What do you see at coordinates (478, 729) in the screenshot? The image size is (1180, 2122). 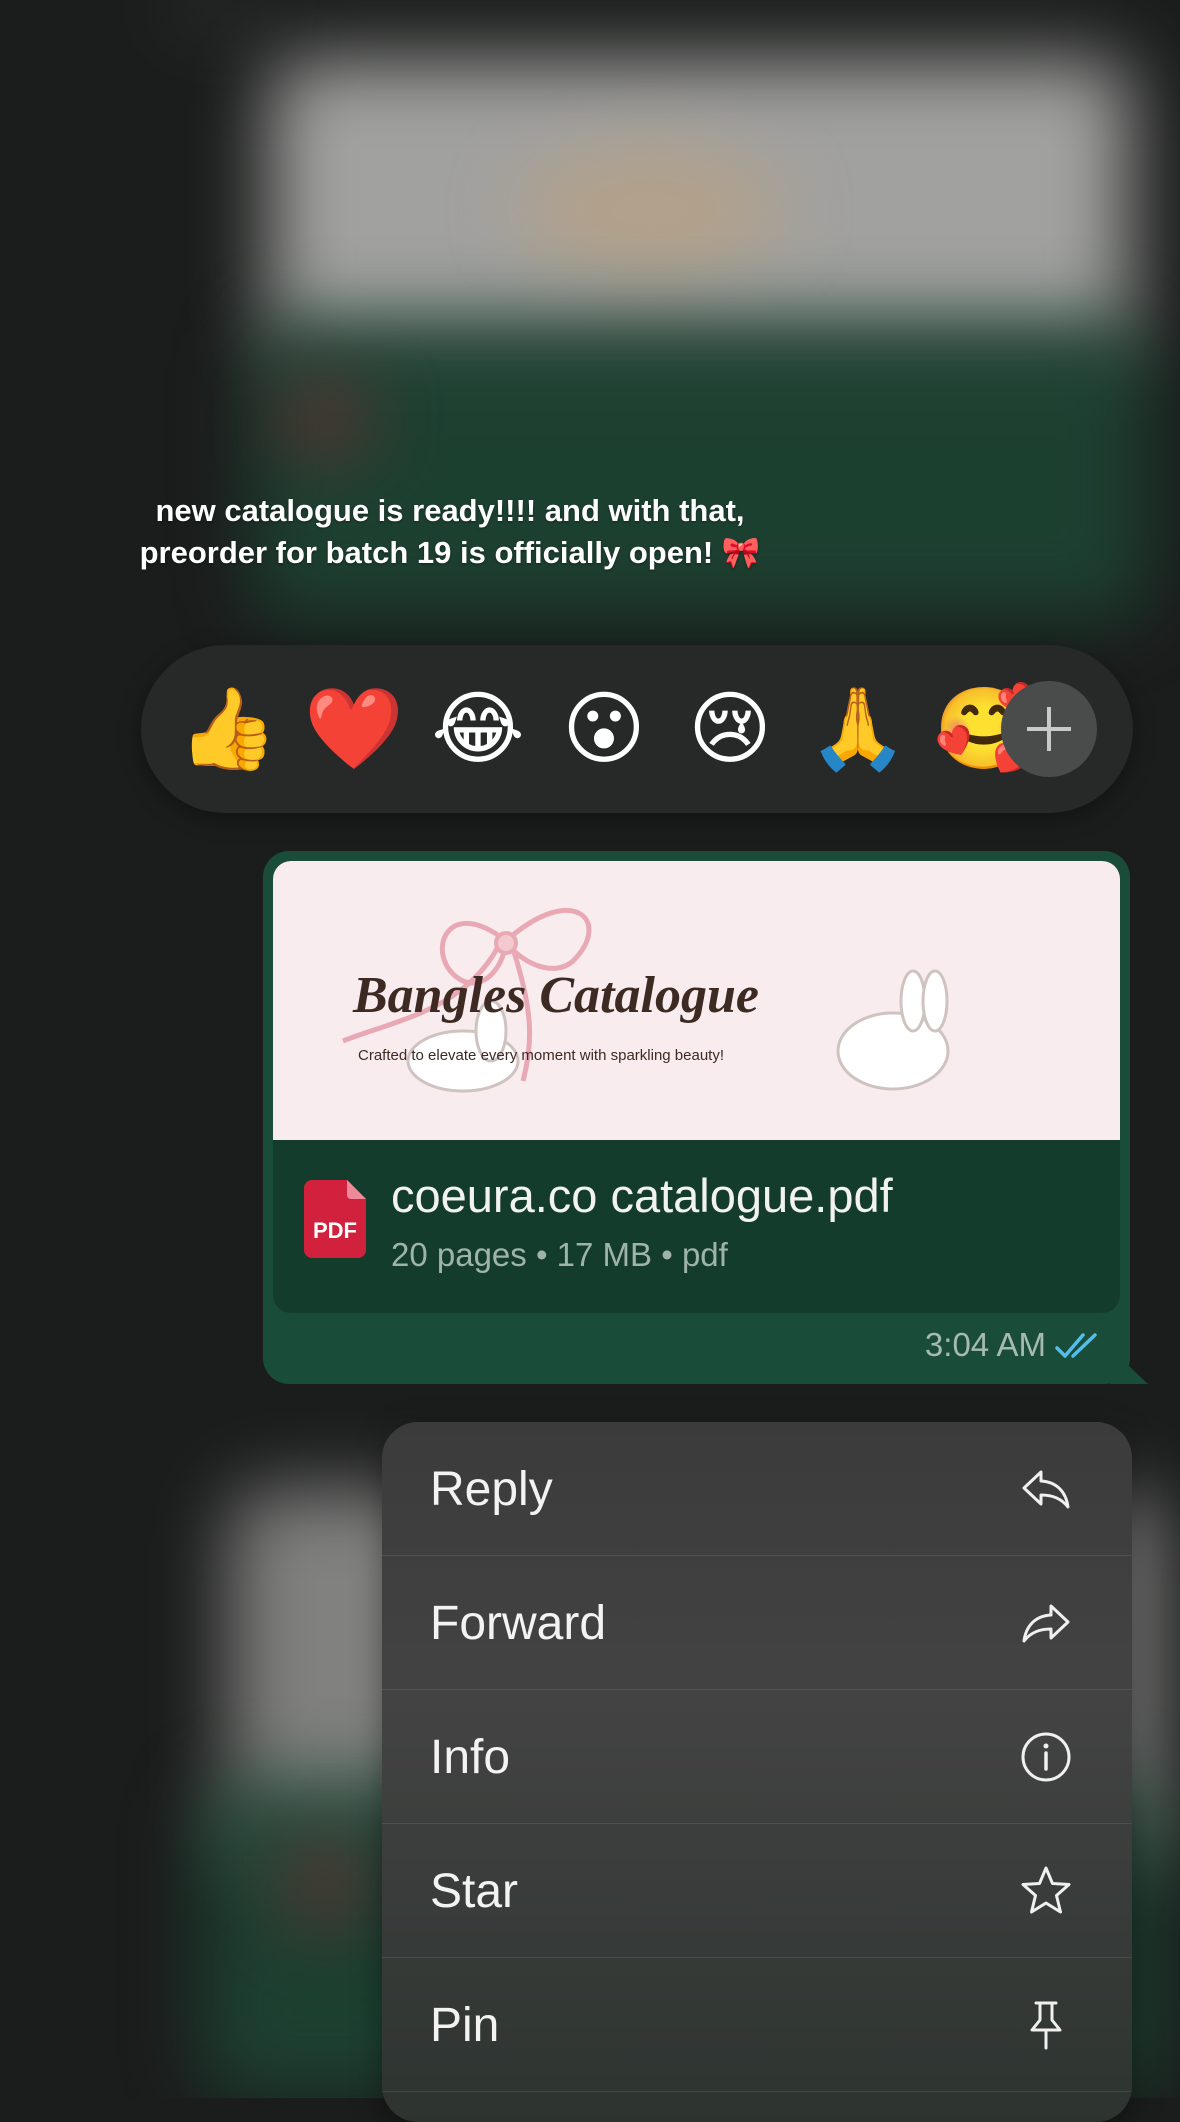 I see `reaction-laughing: 😂` at bounding box center [478, 729].